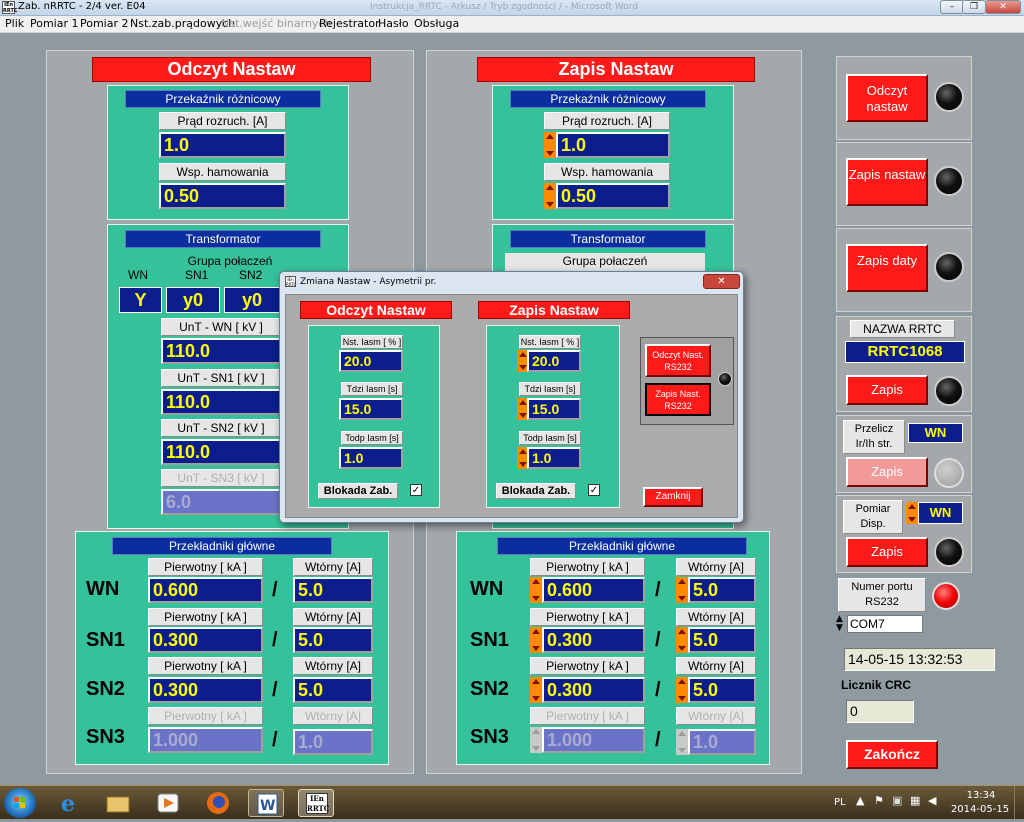 The height and width of the screenshot is (822, 1024). I want to click on explorer-taskbar-icon, so click(118, 803).